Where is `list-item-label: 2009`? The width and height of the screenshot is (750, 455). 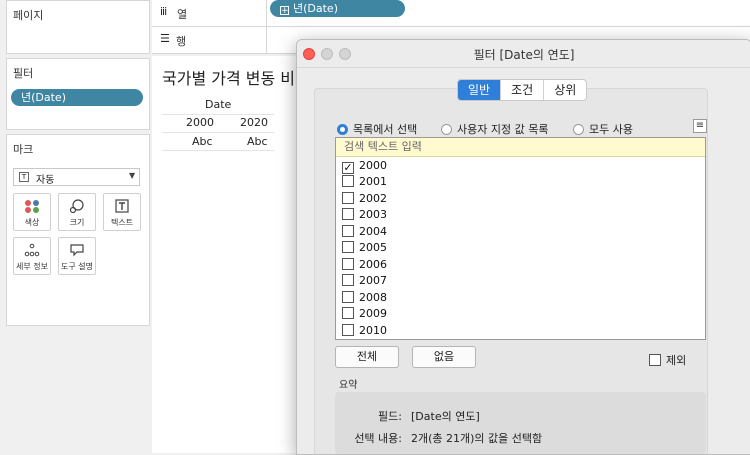
list-item-label: 2009 is located at coordinates (373, 313).